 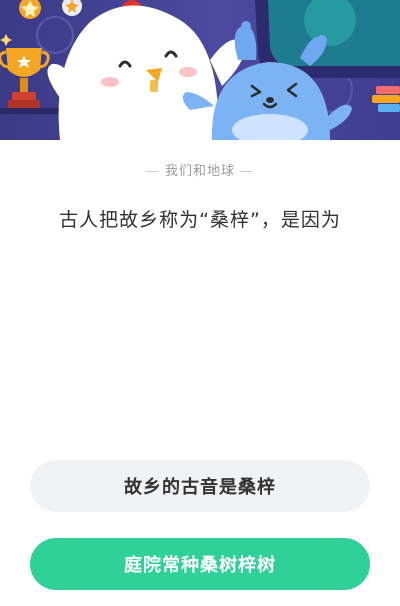 I want to click on trophy-icon, so click(x=25, y=78).